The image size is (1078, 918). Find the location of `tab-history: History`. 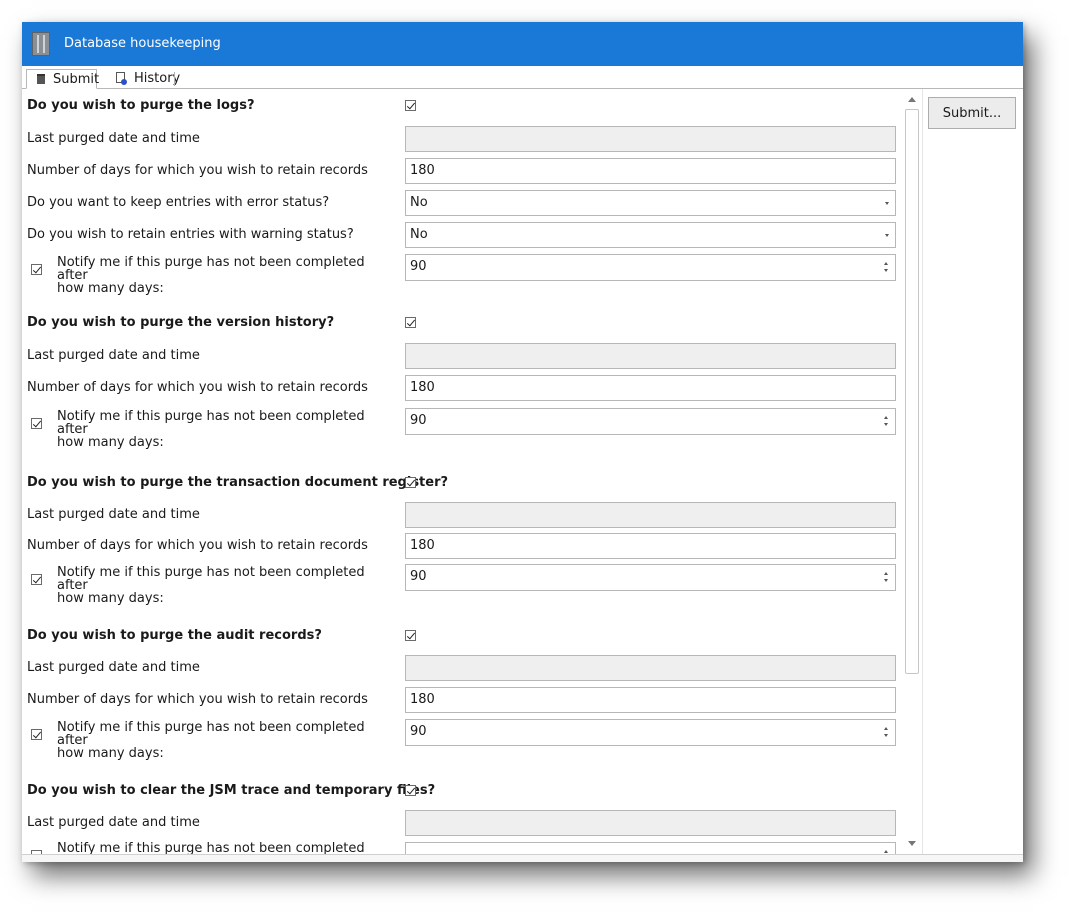

tab-history: History is located at coordinates (144, 79).